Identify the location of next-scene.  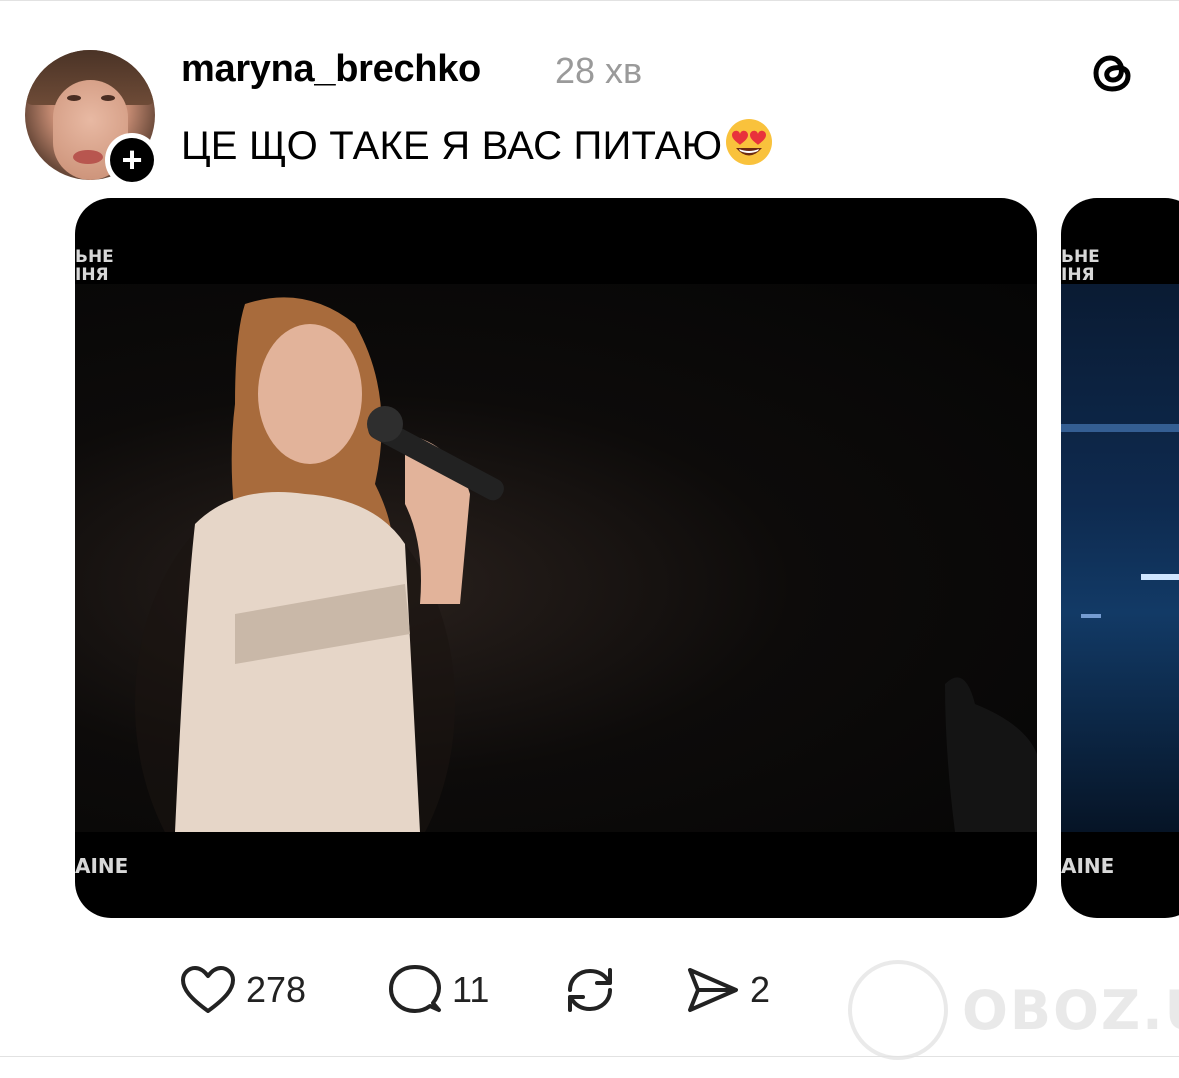
(1120, 558).